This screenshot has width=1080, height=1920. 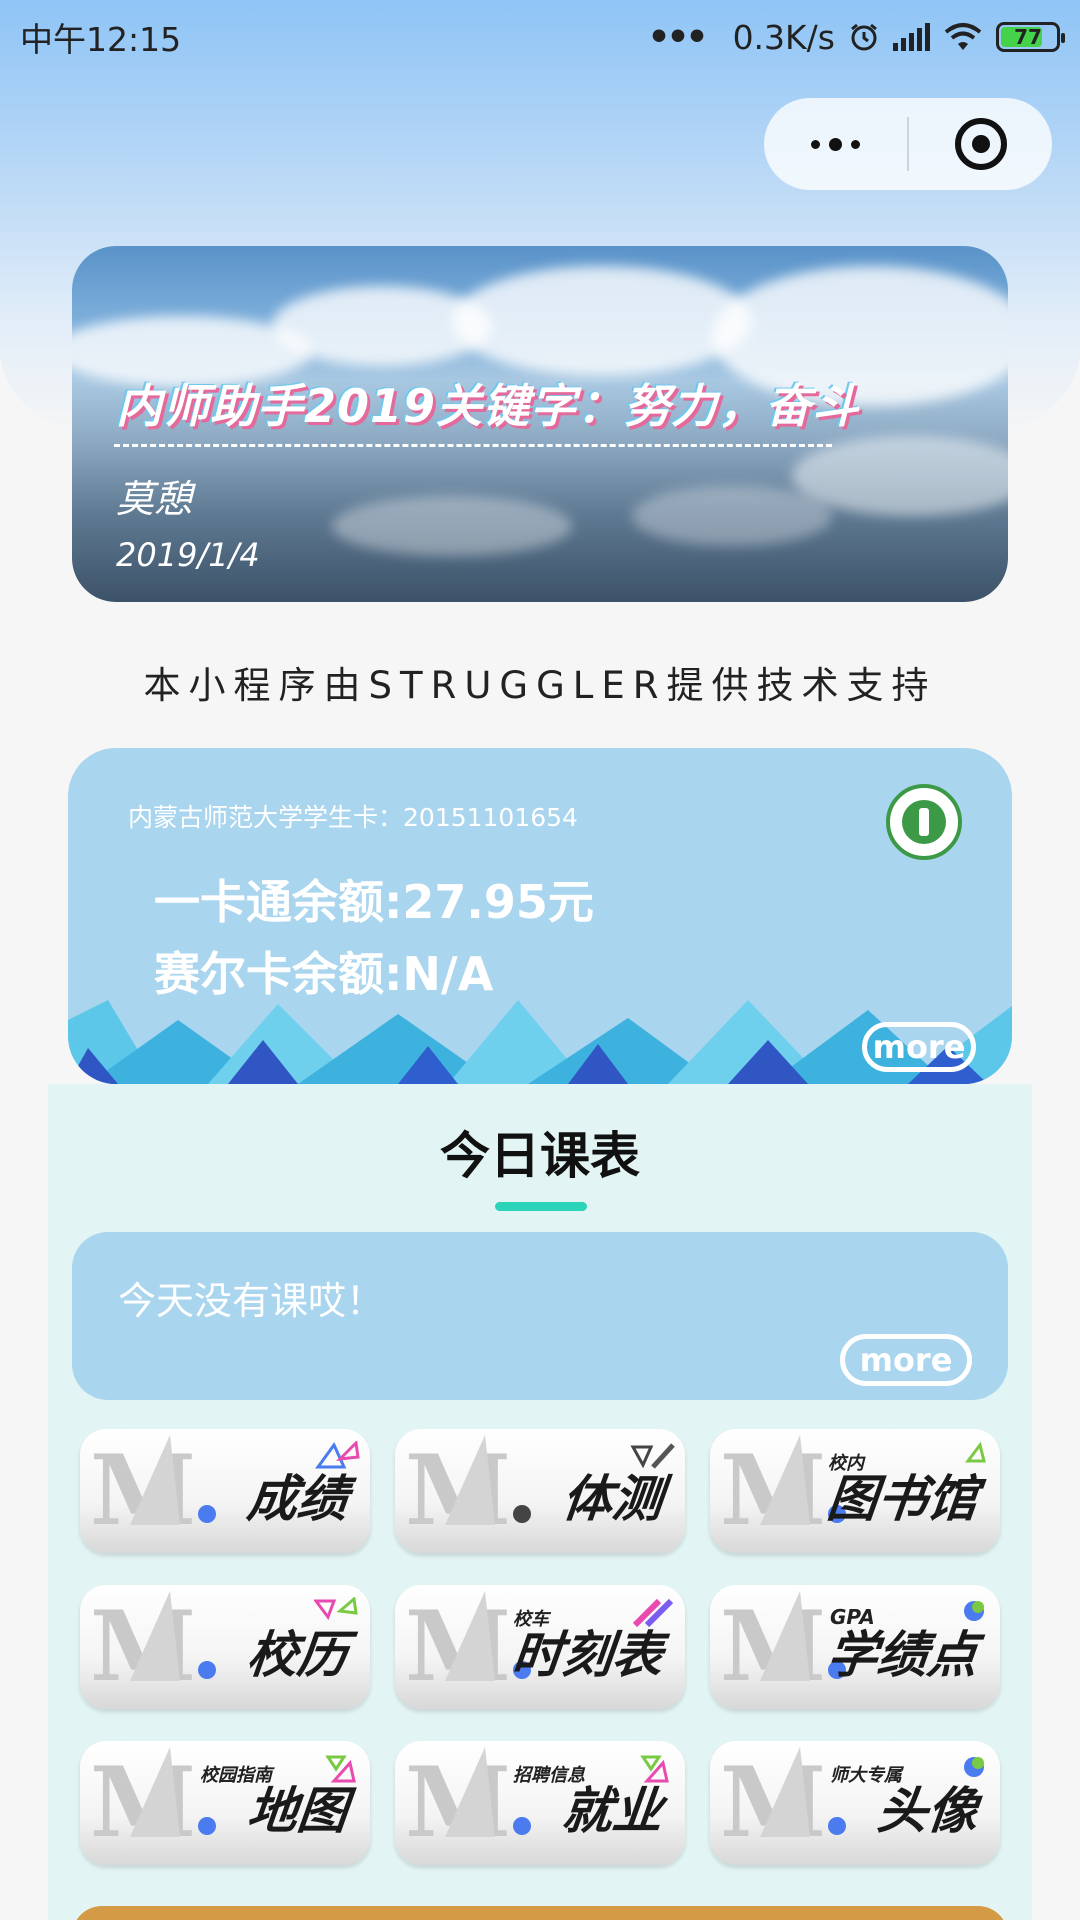 I want to click on banner-author: 莫憩, so click(x=154, y=499).